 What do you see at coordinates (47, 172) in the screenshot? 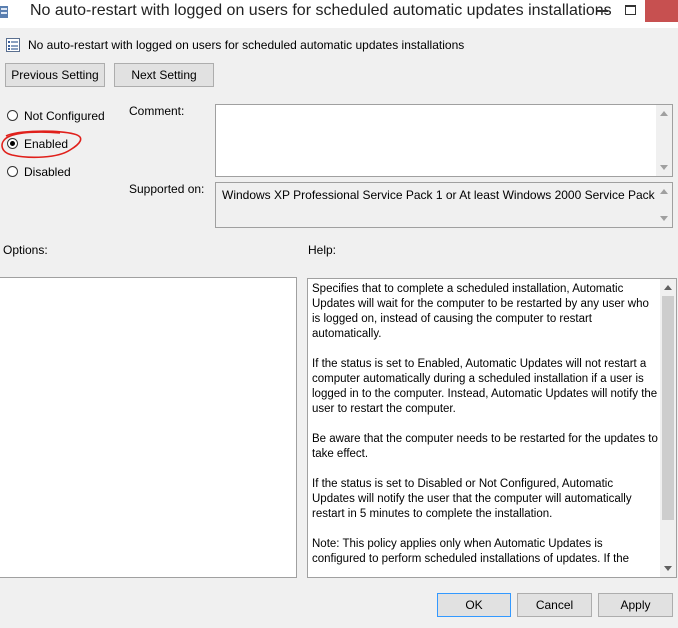
I see `radio-label: Disabled` at bounding box center [47, 172].